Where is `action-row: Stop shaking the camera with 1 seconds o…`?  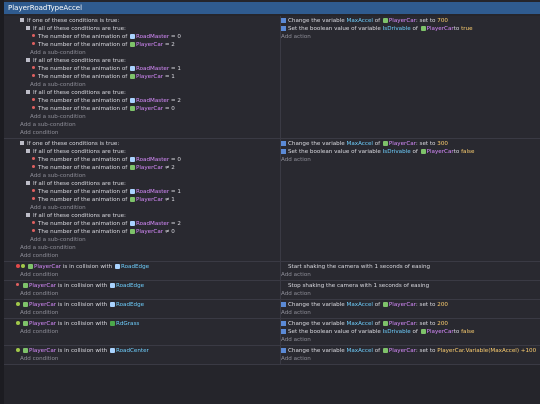
action-row: Stop shaking the camera with 1 seconds o… is located at coordinates (355, 286).